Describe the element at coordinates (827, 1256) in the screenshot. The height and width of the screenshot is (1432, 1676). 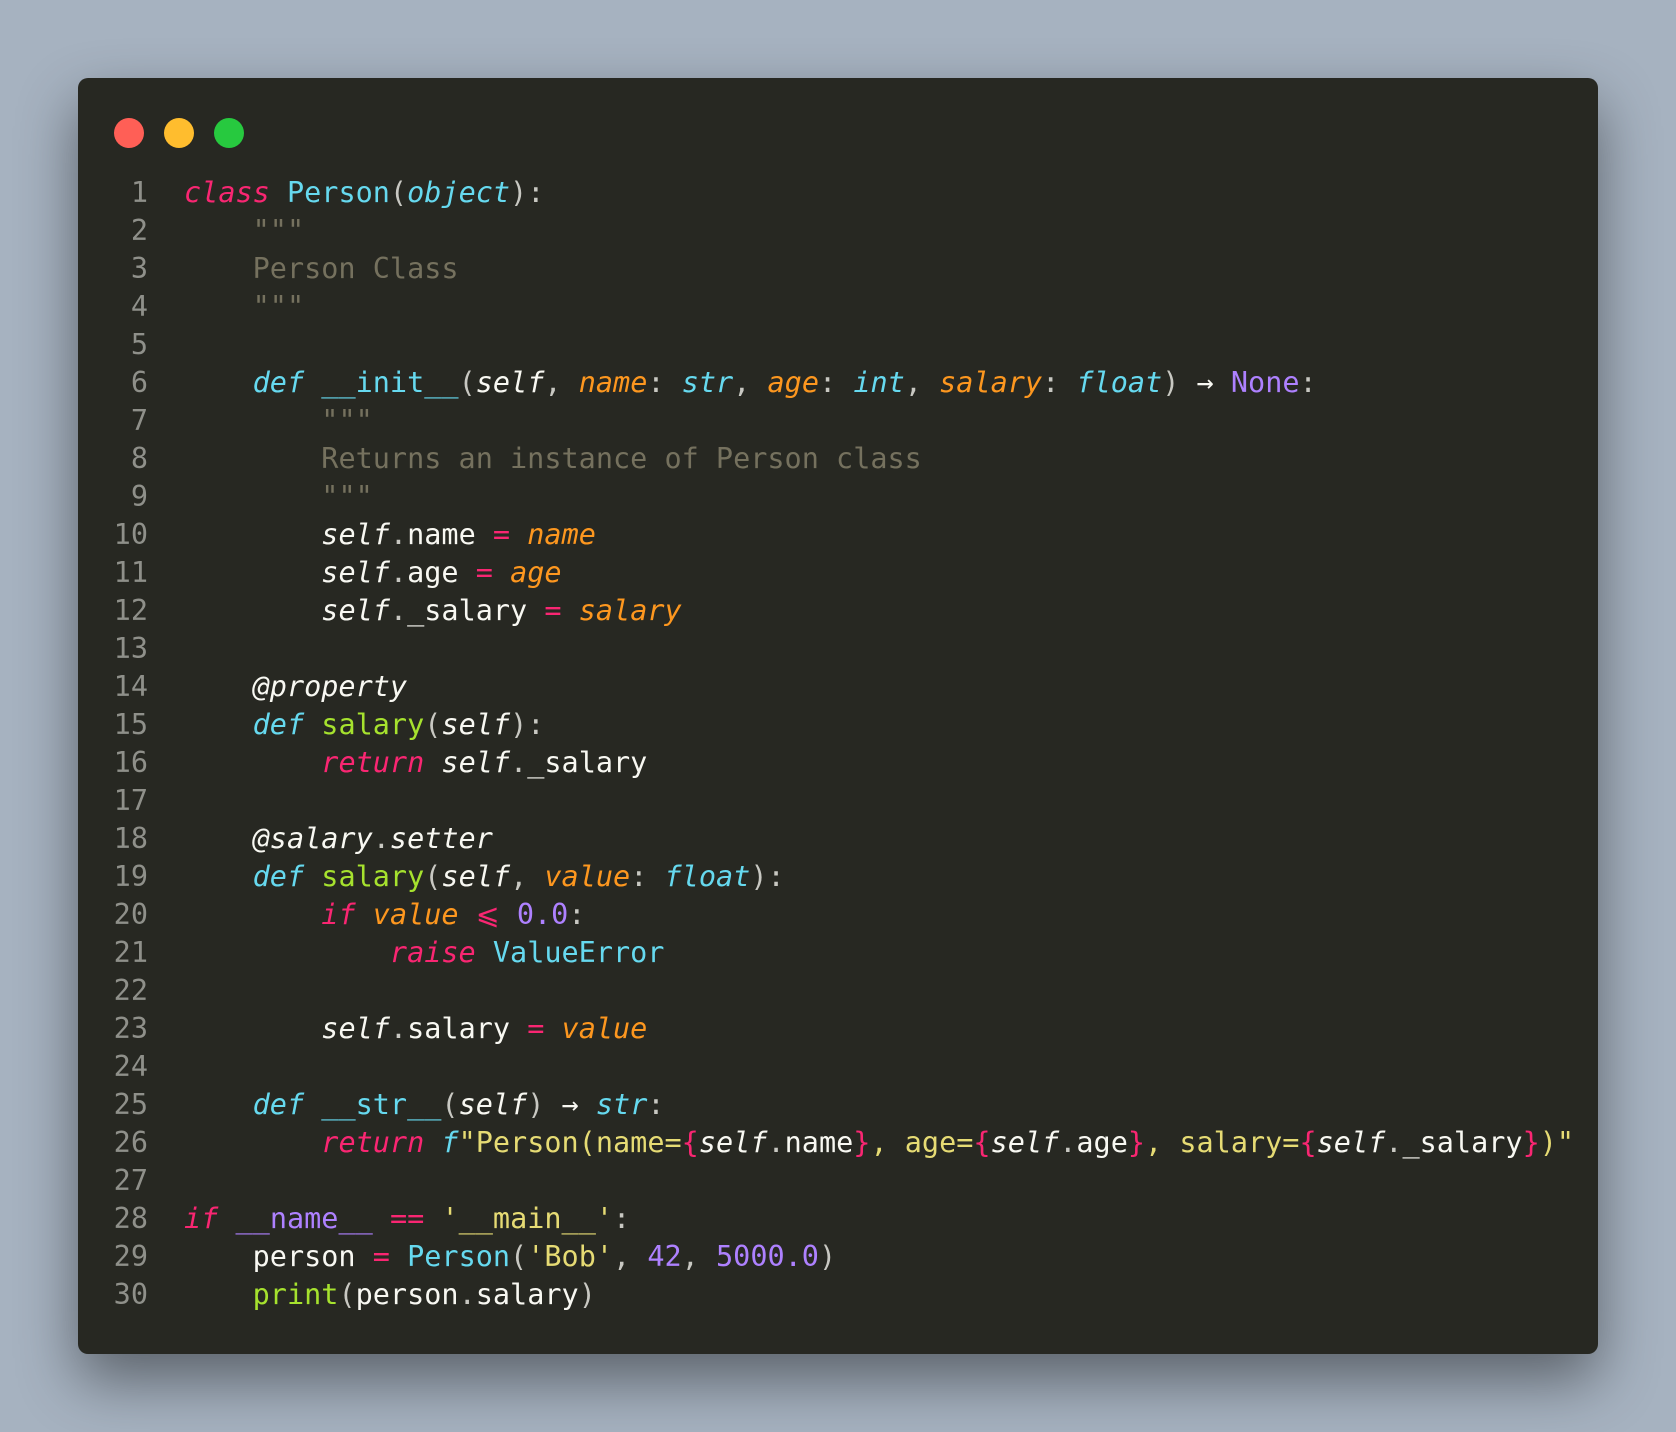
I see `code-token: )` at that location.